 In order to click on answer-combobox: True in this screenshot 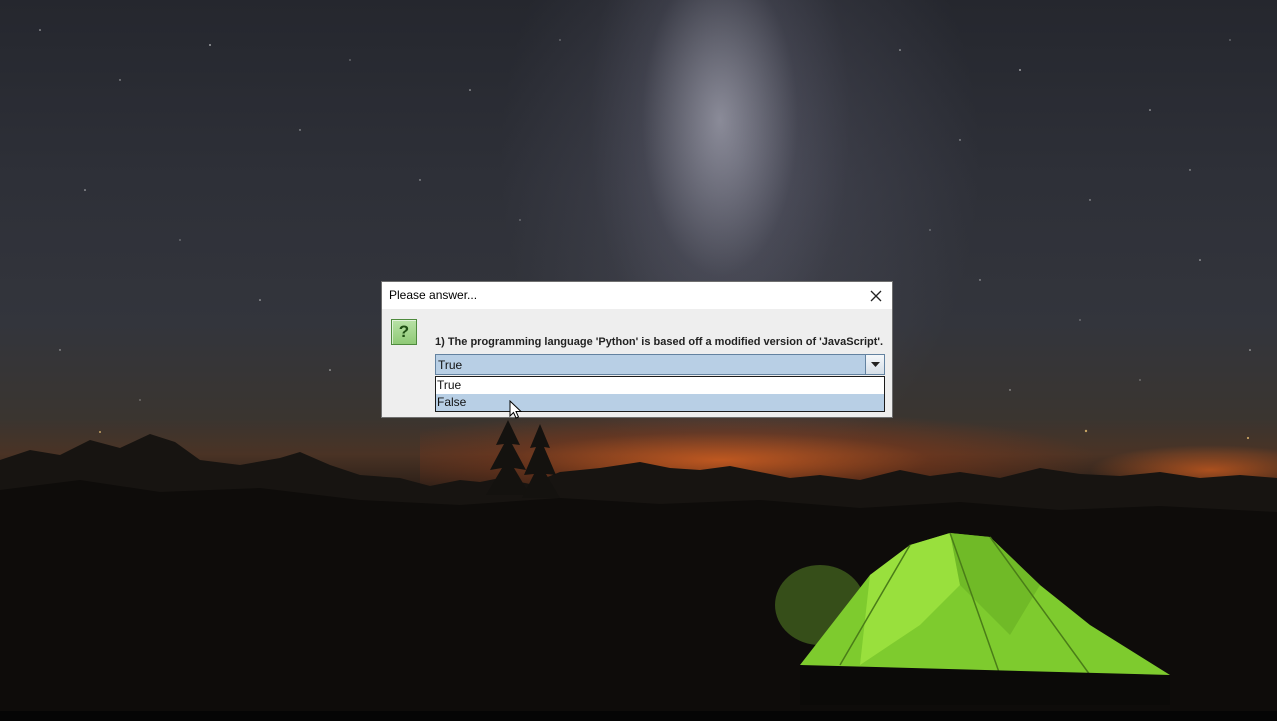, I will do `click(660, 364)`.